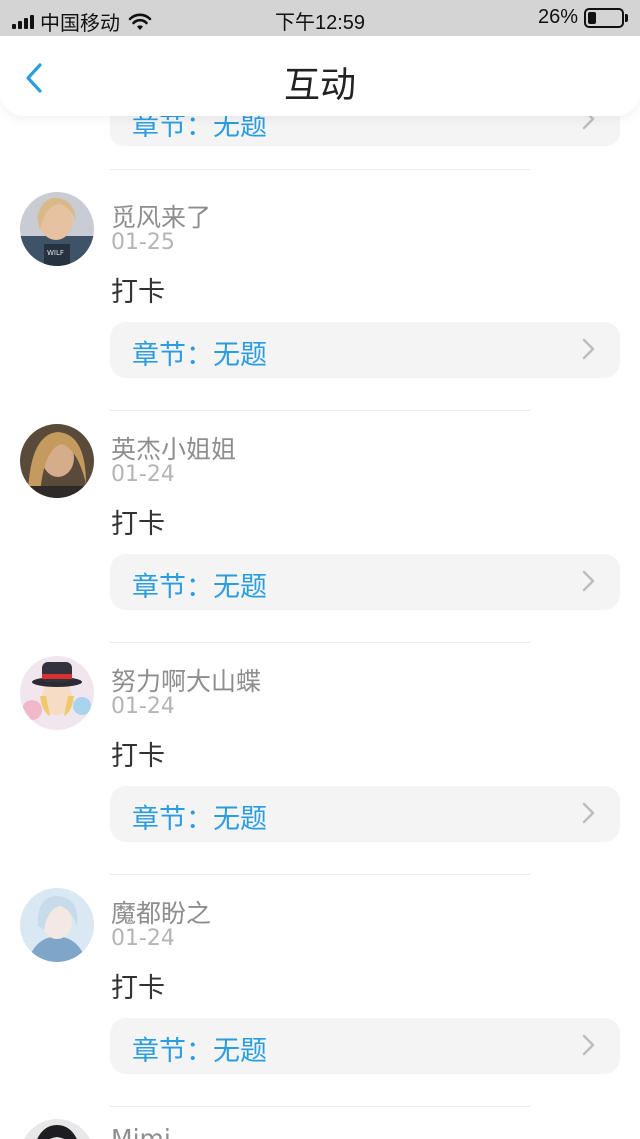  I want to click on post-date: 01-25, so click(143, 242).